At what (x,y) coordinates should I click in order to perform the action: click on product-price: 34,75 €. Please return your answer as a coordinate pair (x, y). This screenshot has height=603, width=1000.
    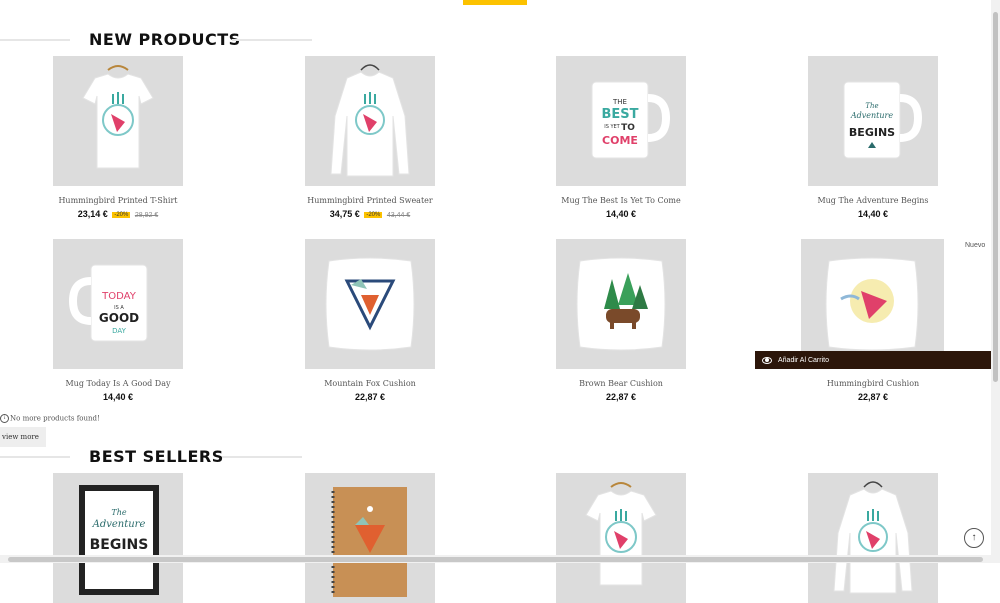
    Looking at the image, I should click on (344, 214).